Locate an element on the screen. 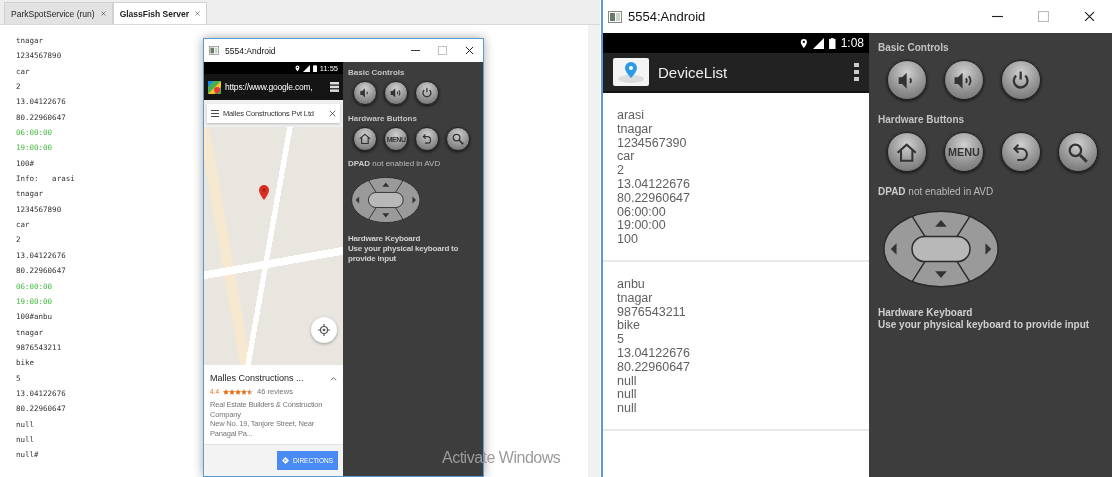  crosshair-icon is located at coordinates (324, 330).